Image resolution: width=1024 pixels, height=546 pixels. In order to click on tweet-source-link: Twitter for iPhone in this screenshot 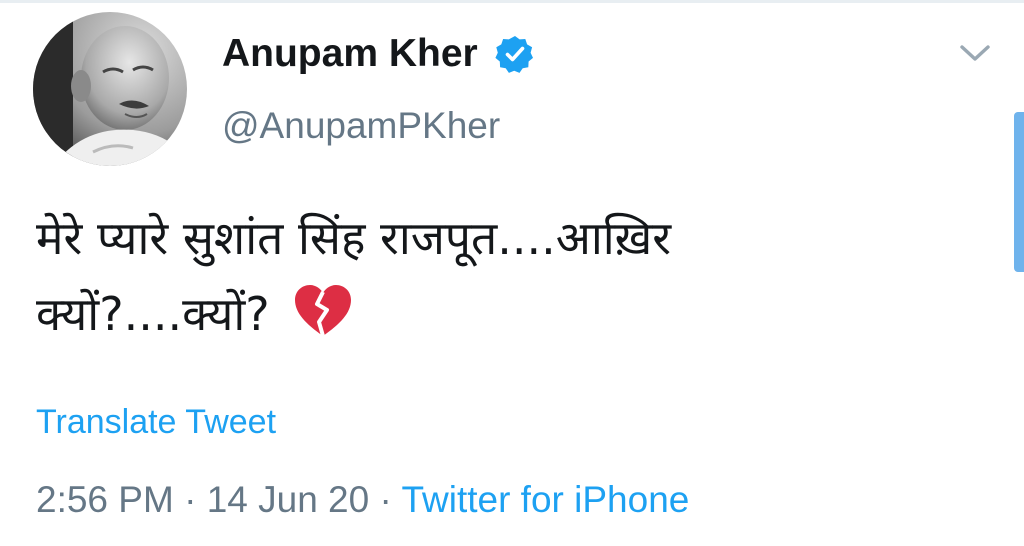, I will do `click(545, 499)`.